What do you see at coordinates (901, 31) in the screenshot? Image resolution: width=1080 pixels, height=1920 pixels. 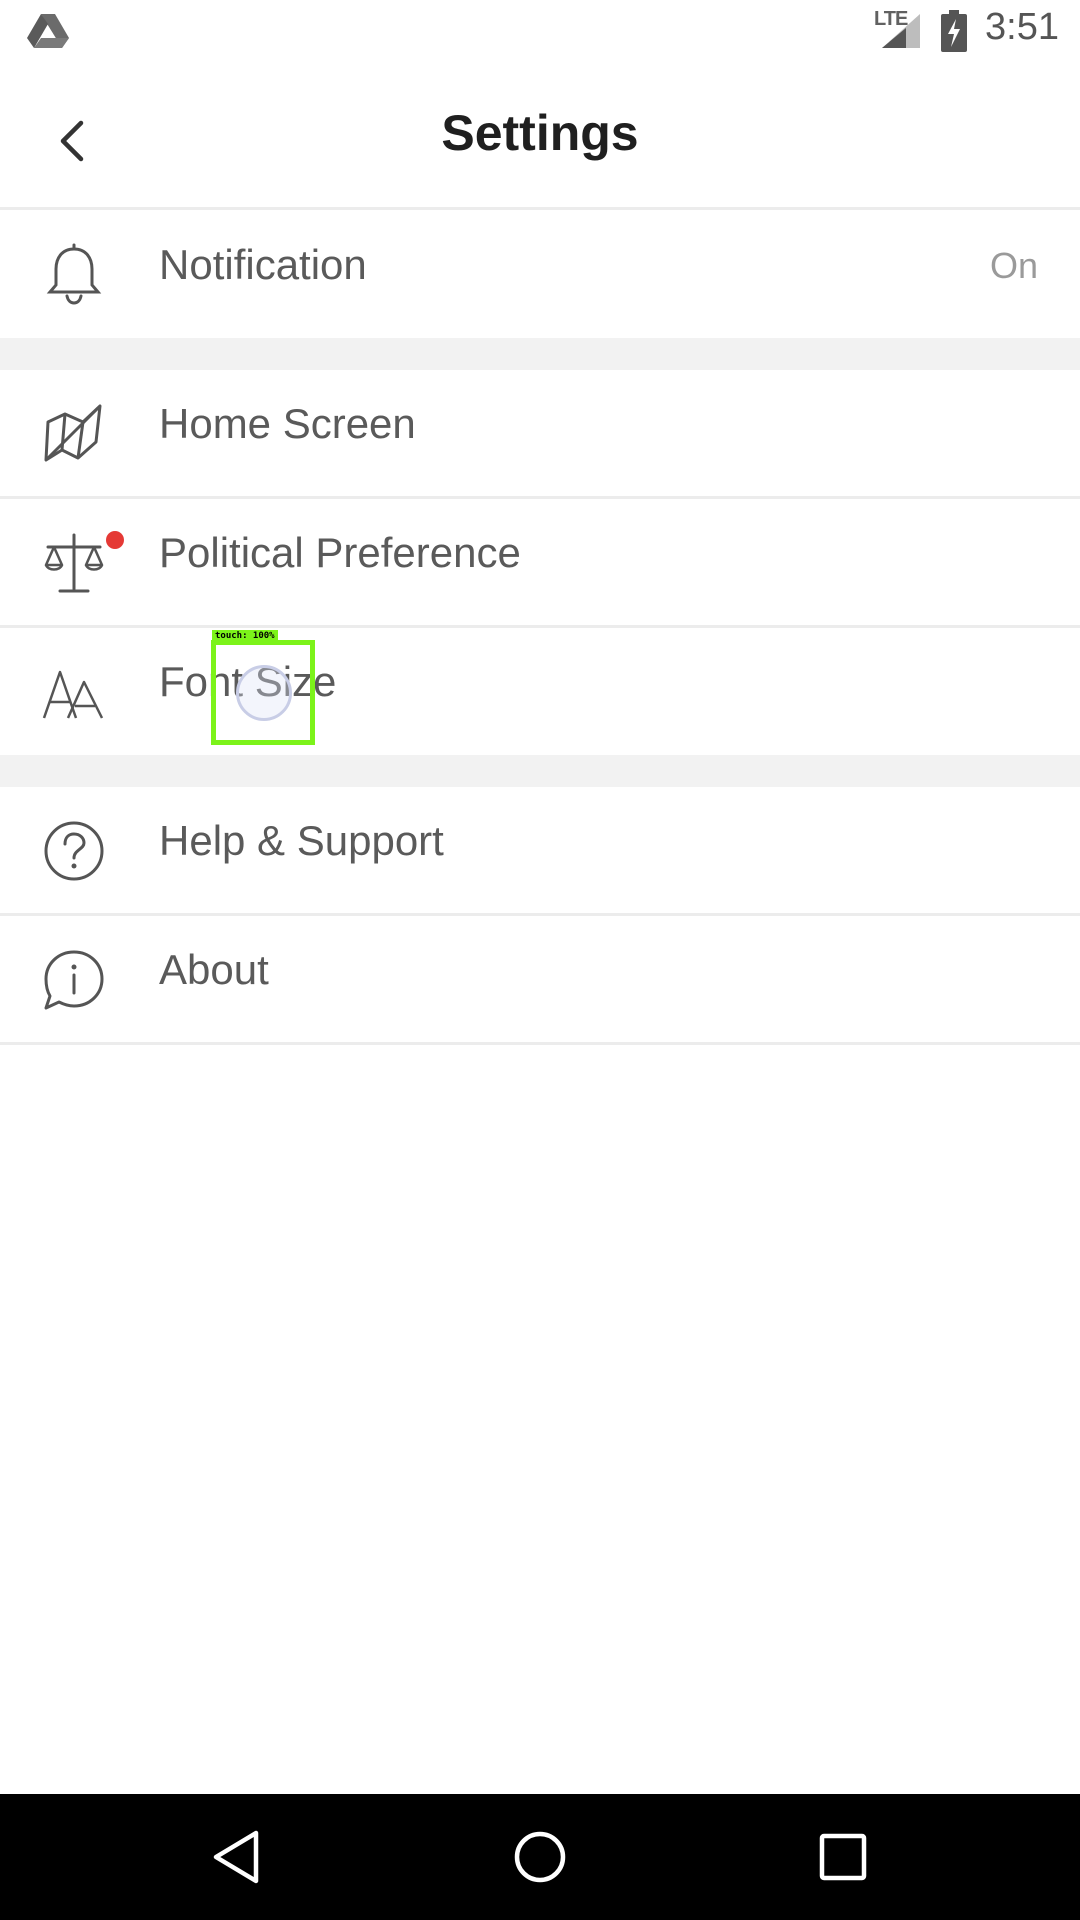 I see `signal-icon` at bounding box center [901, 31].